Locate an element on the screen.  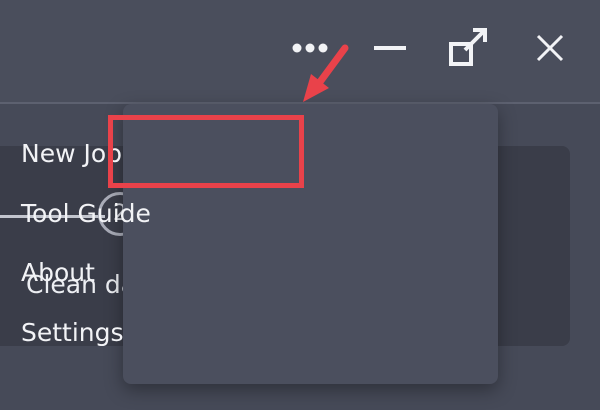
minimize-button is located at coordinates (390, 48).